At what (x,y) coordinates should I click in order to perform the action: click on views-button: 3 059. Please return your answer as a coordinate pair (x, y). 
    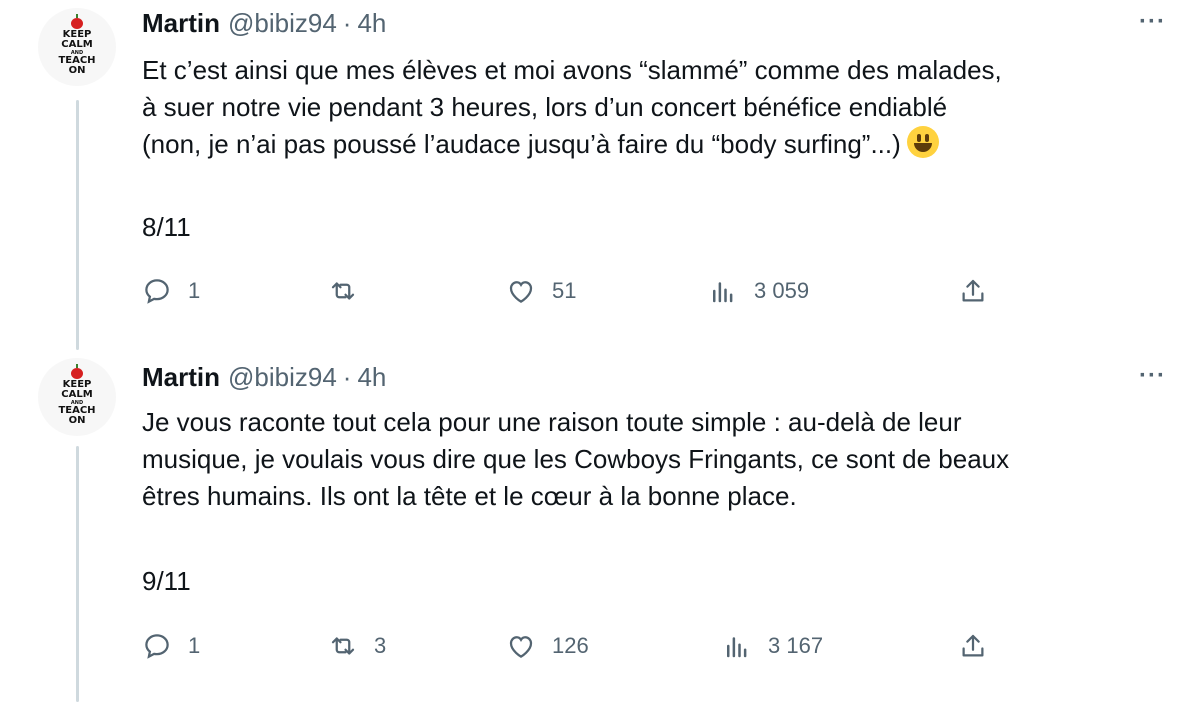
    Looking at the image, I should click on (758, 291).